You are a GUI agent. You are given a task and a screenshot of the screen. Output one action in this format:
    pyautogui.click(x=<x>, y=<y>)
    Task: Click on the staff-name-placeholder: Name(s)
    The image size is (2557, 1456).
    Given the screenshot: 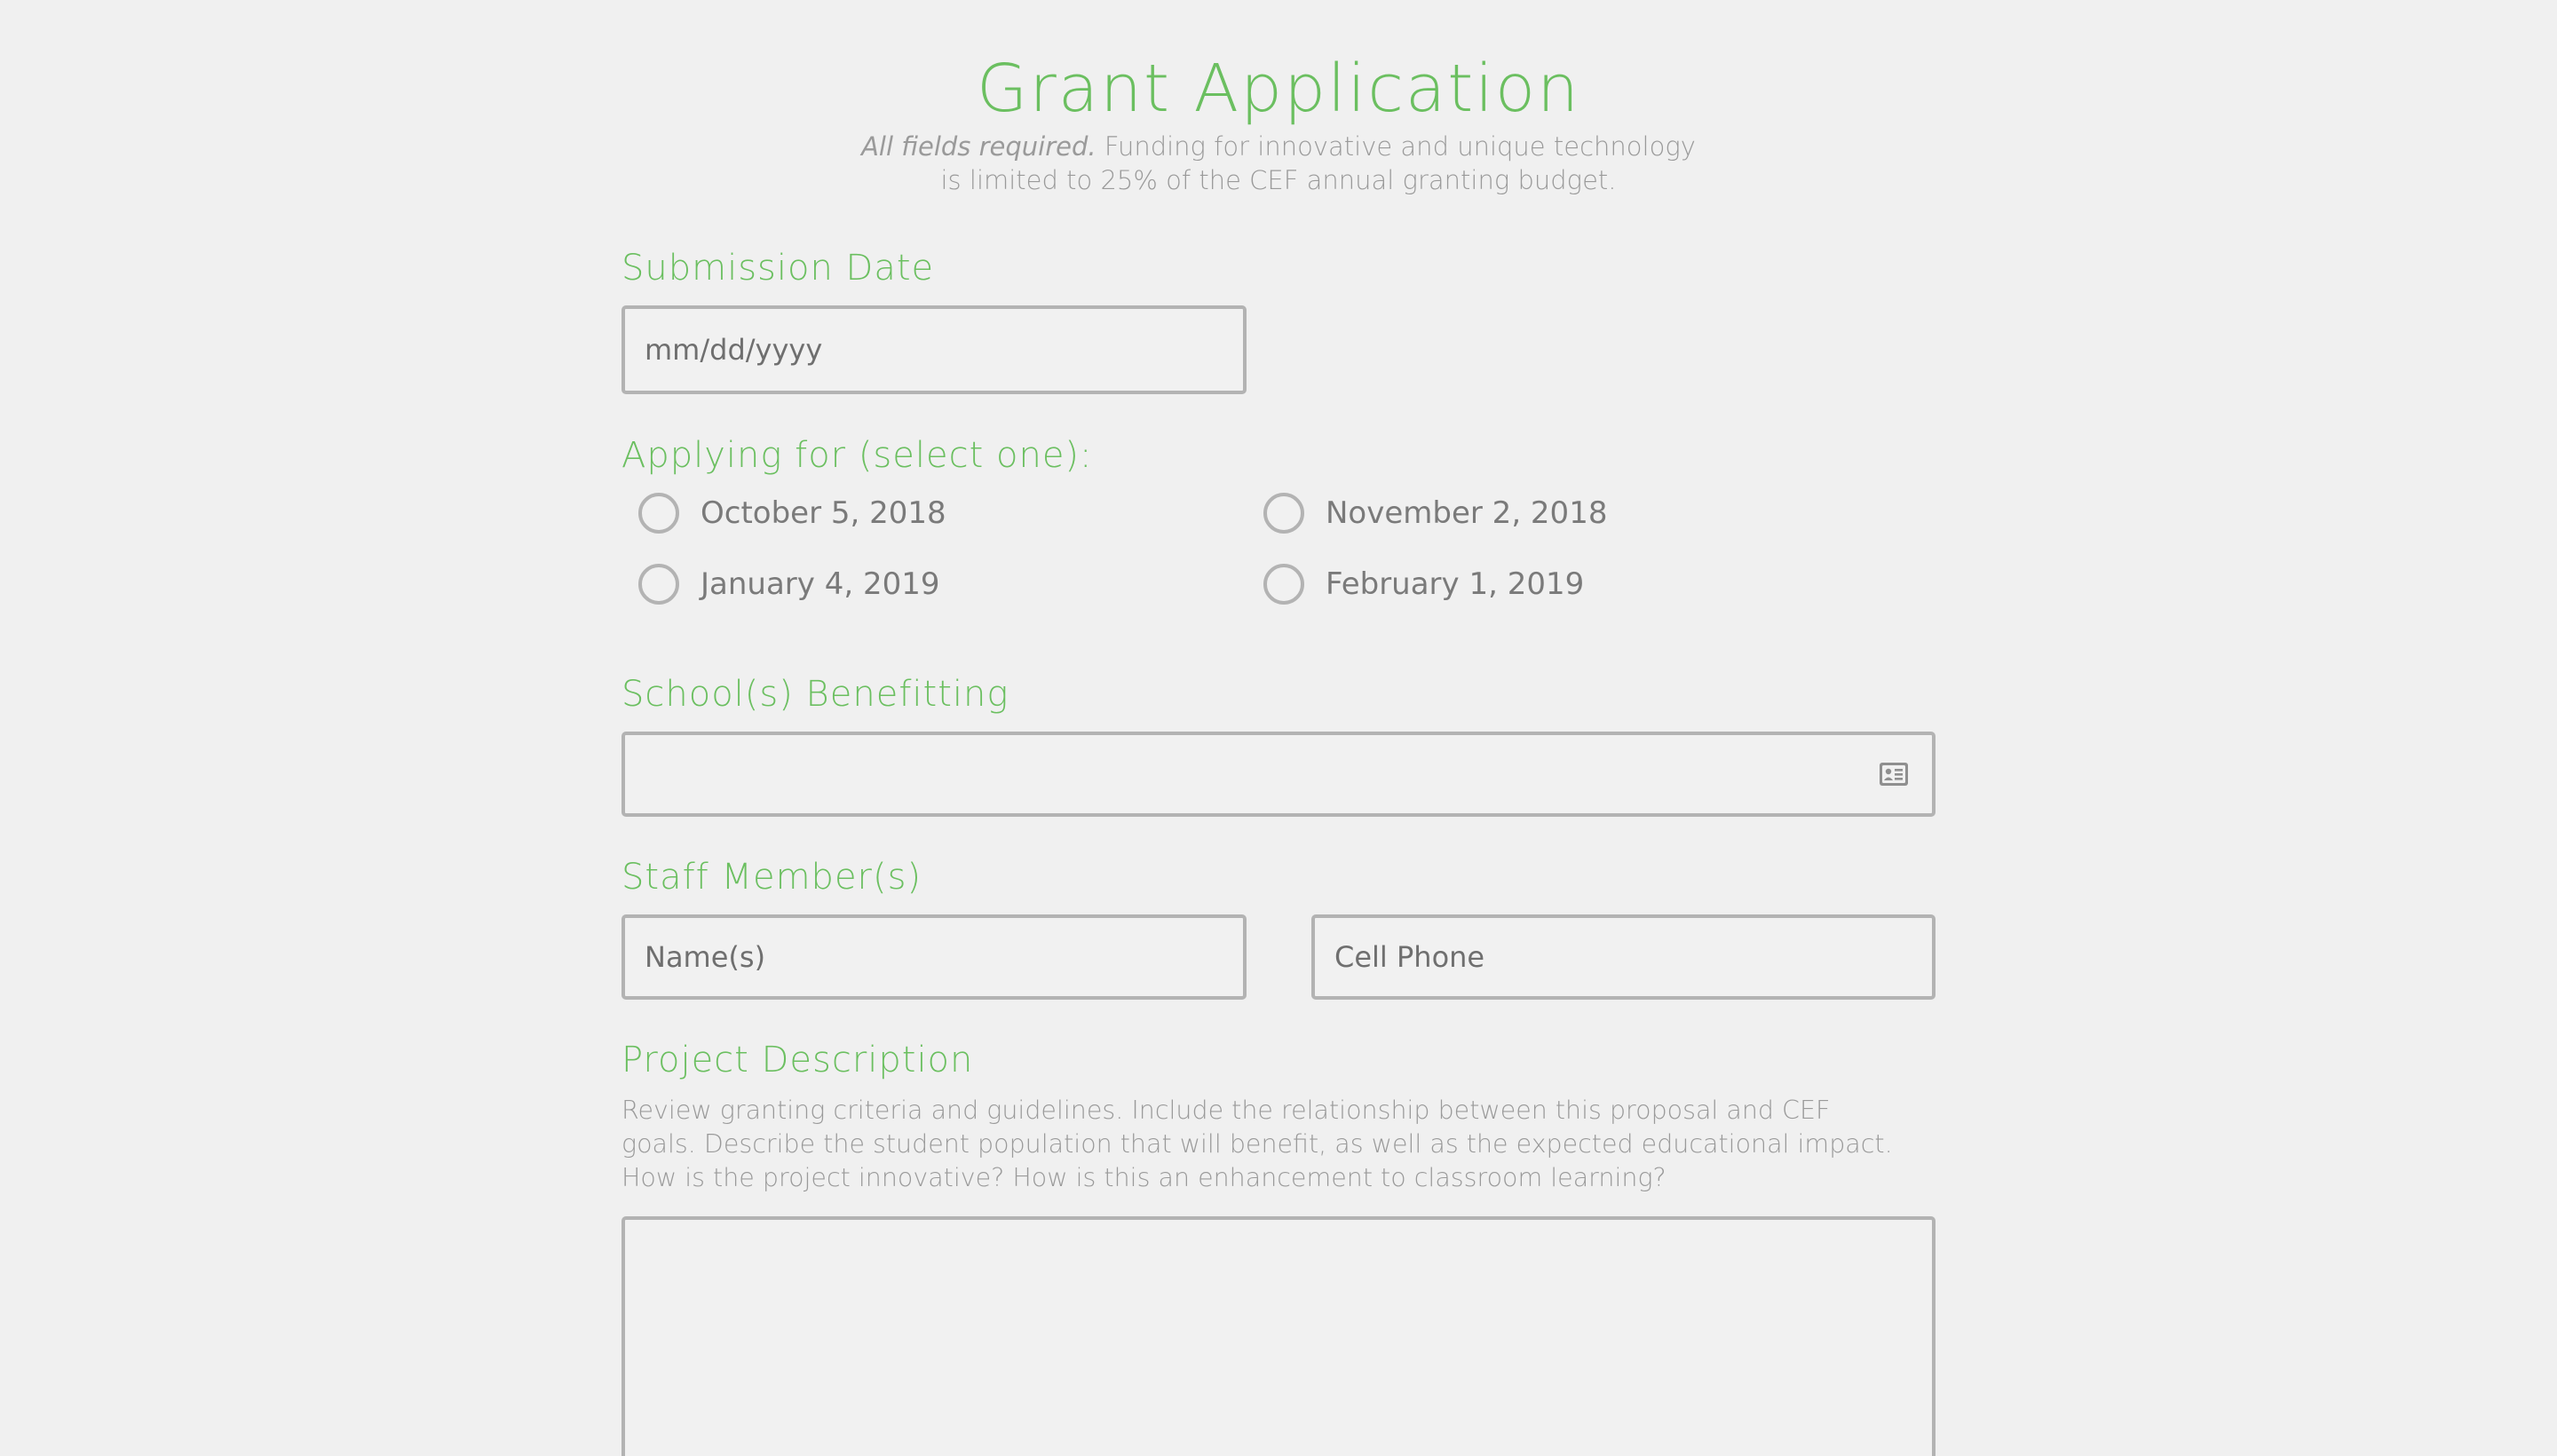 What is the action you would take?
    pyautogui.click(x=705, y=957)
    